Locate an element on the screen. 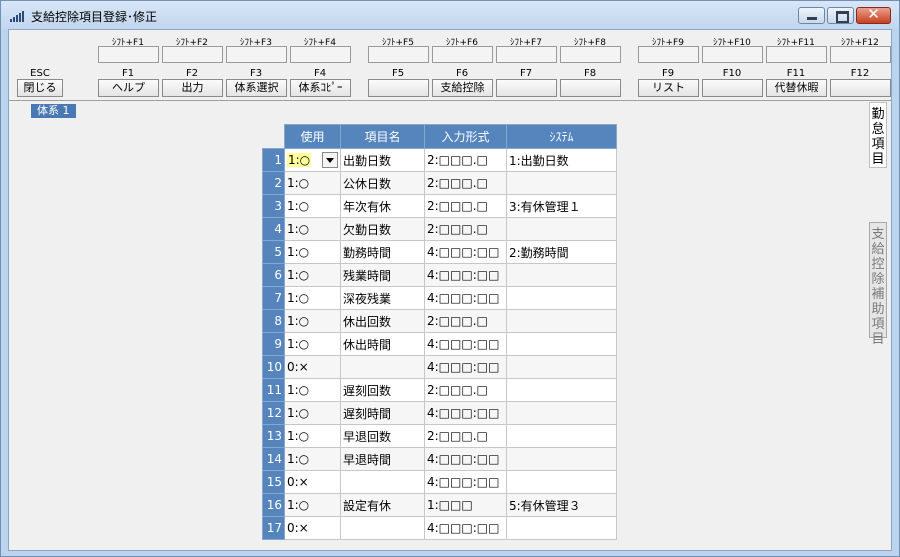 The image size is (900, 557). fkey-button: 出力 is located at coordinates (192, 88).